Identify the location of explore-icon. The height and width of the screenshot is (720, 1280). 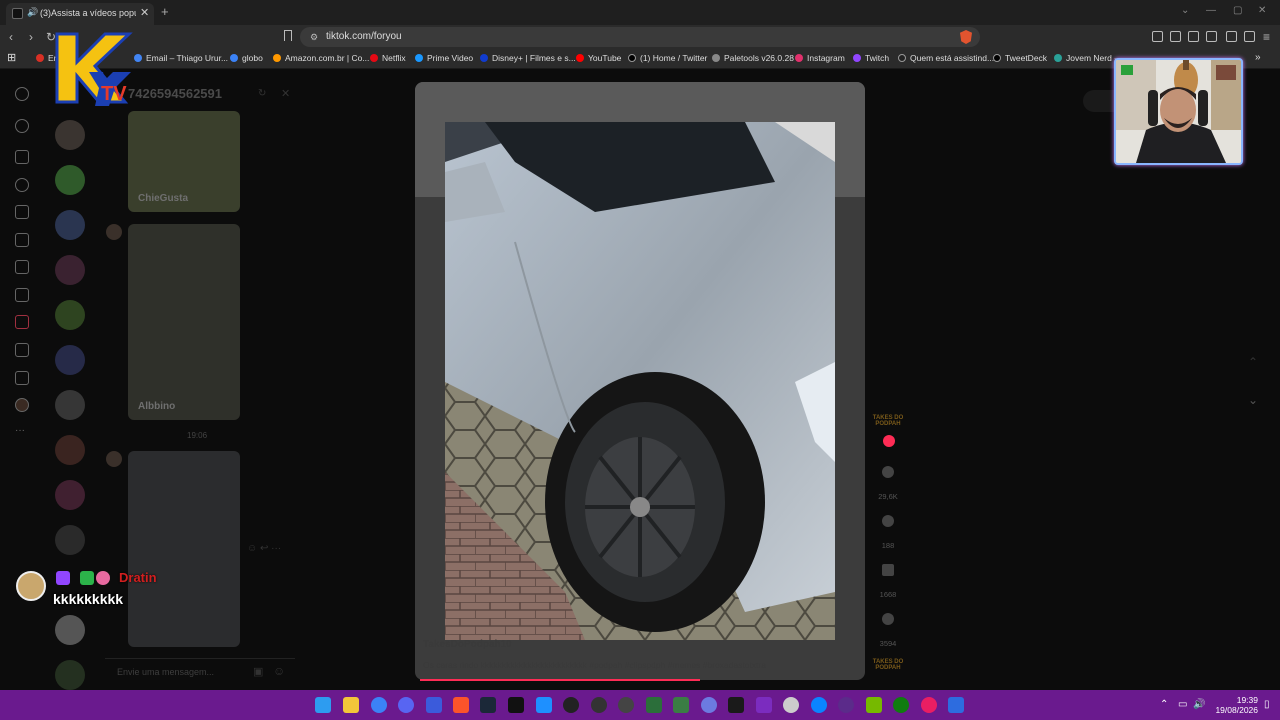
(22, 185).